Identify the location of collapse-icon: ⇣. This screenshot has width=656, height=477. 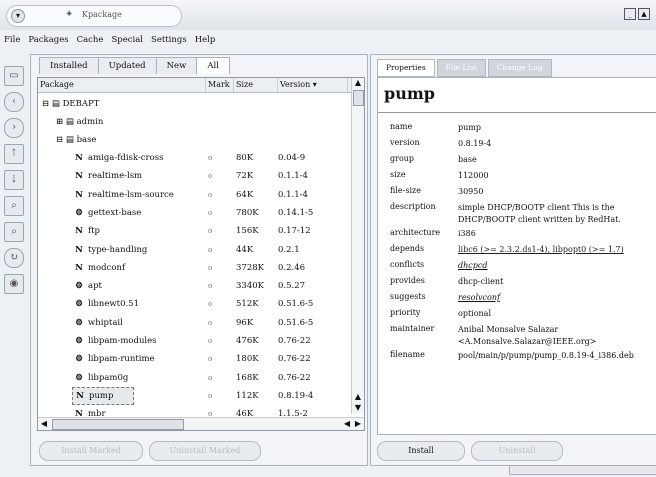
(14, 180).